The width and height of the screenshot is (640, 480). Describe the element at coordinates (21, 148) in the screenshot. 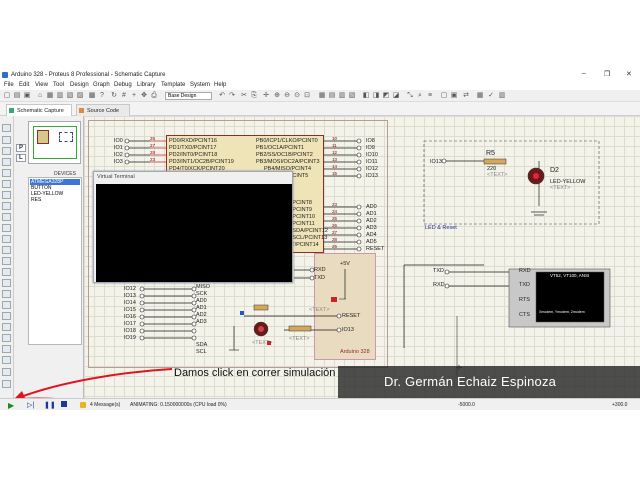

I see `pick-devices-button: P` at that location.